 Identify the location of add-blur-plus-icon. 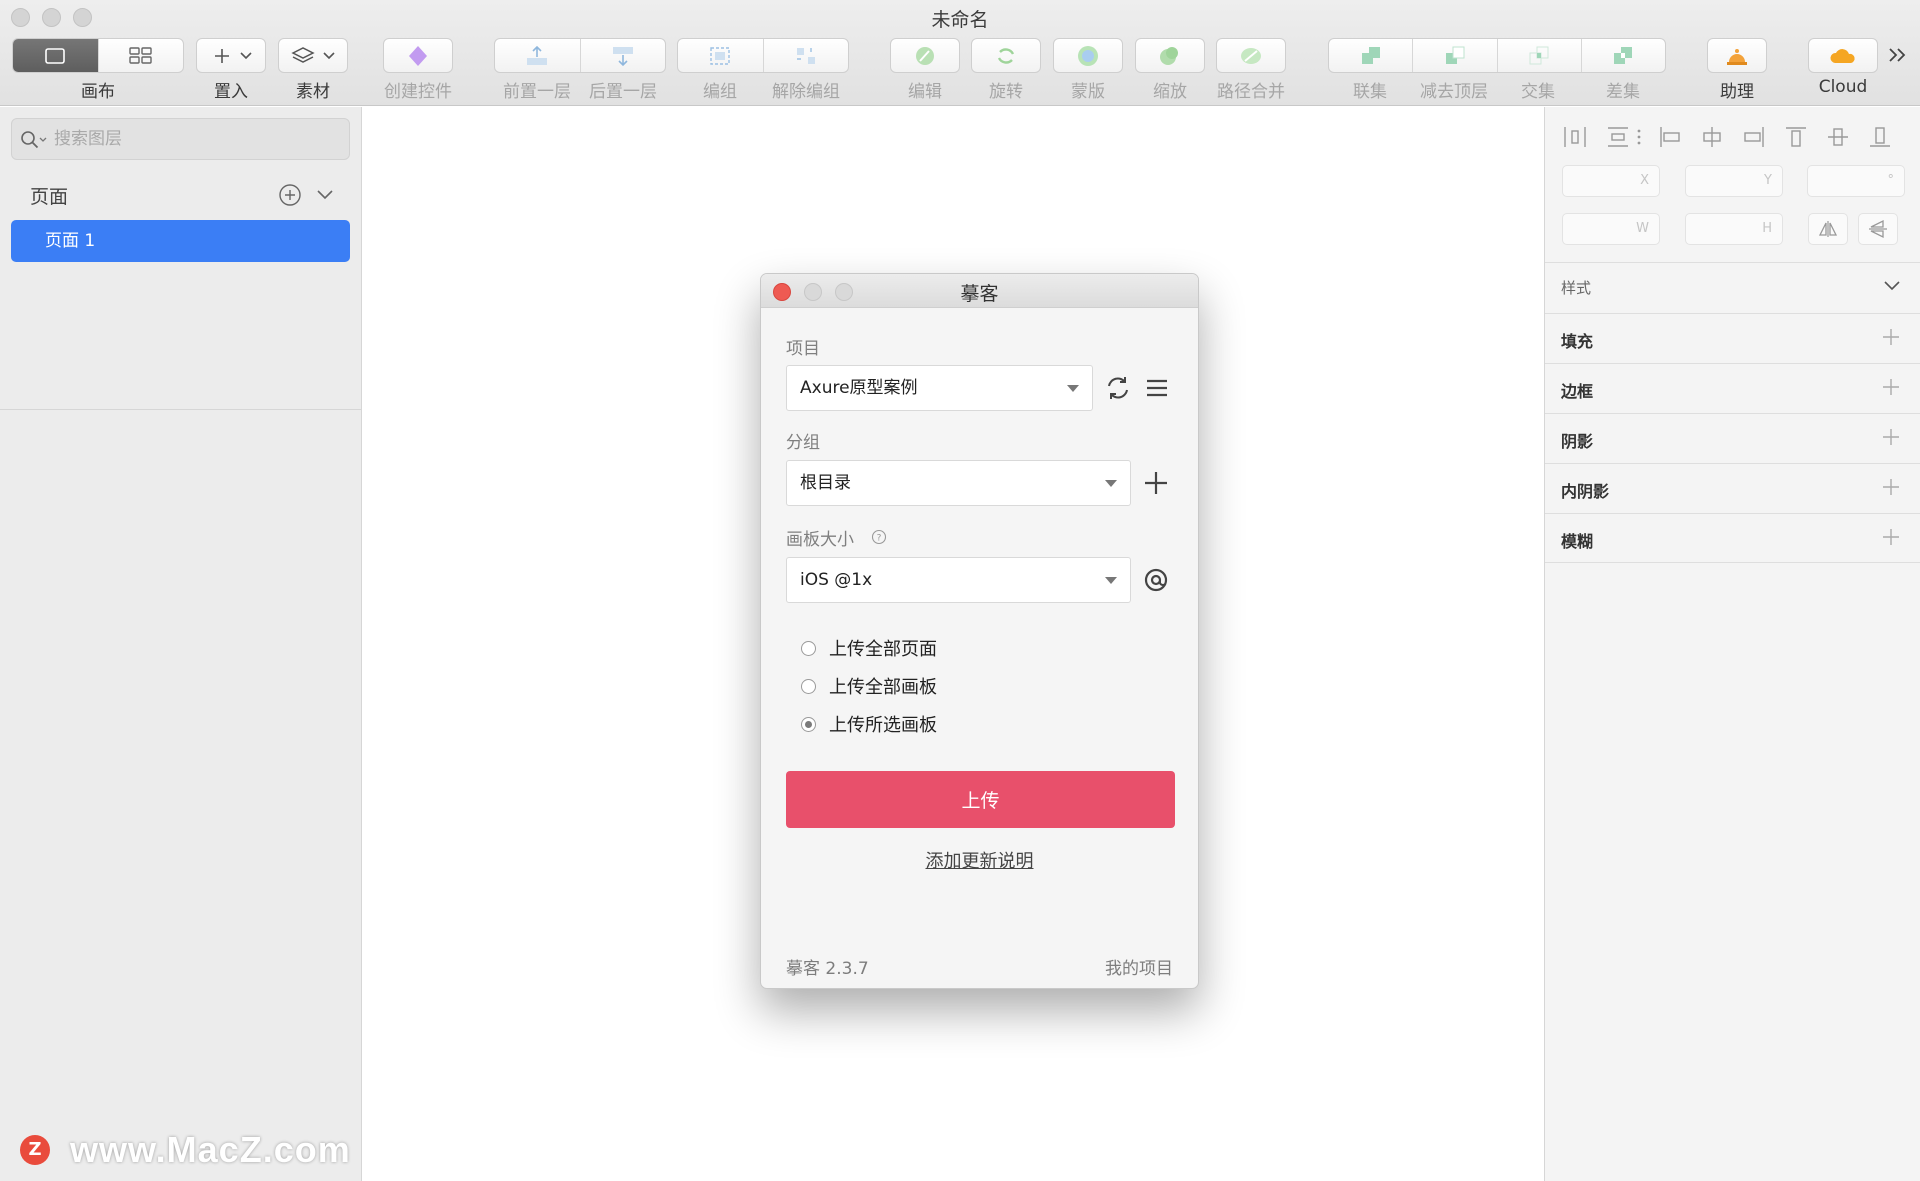
(1891, 537).